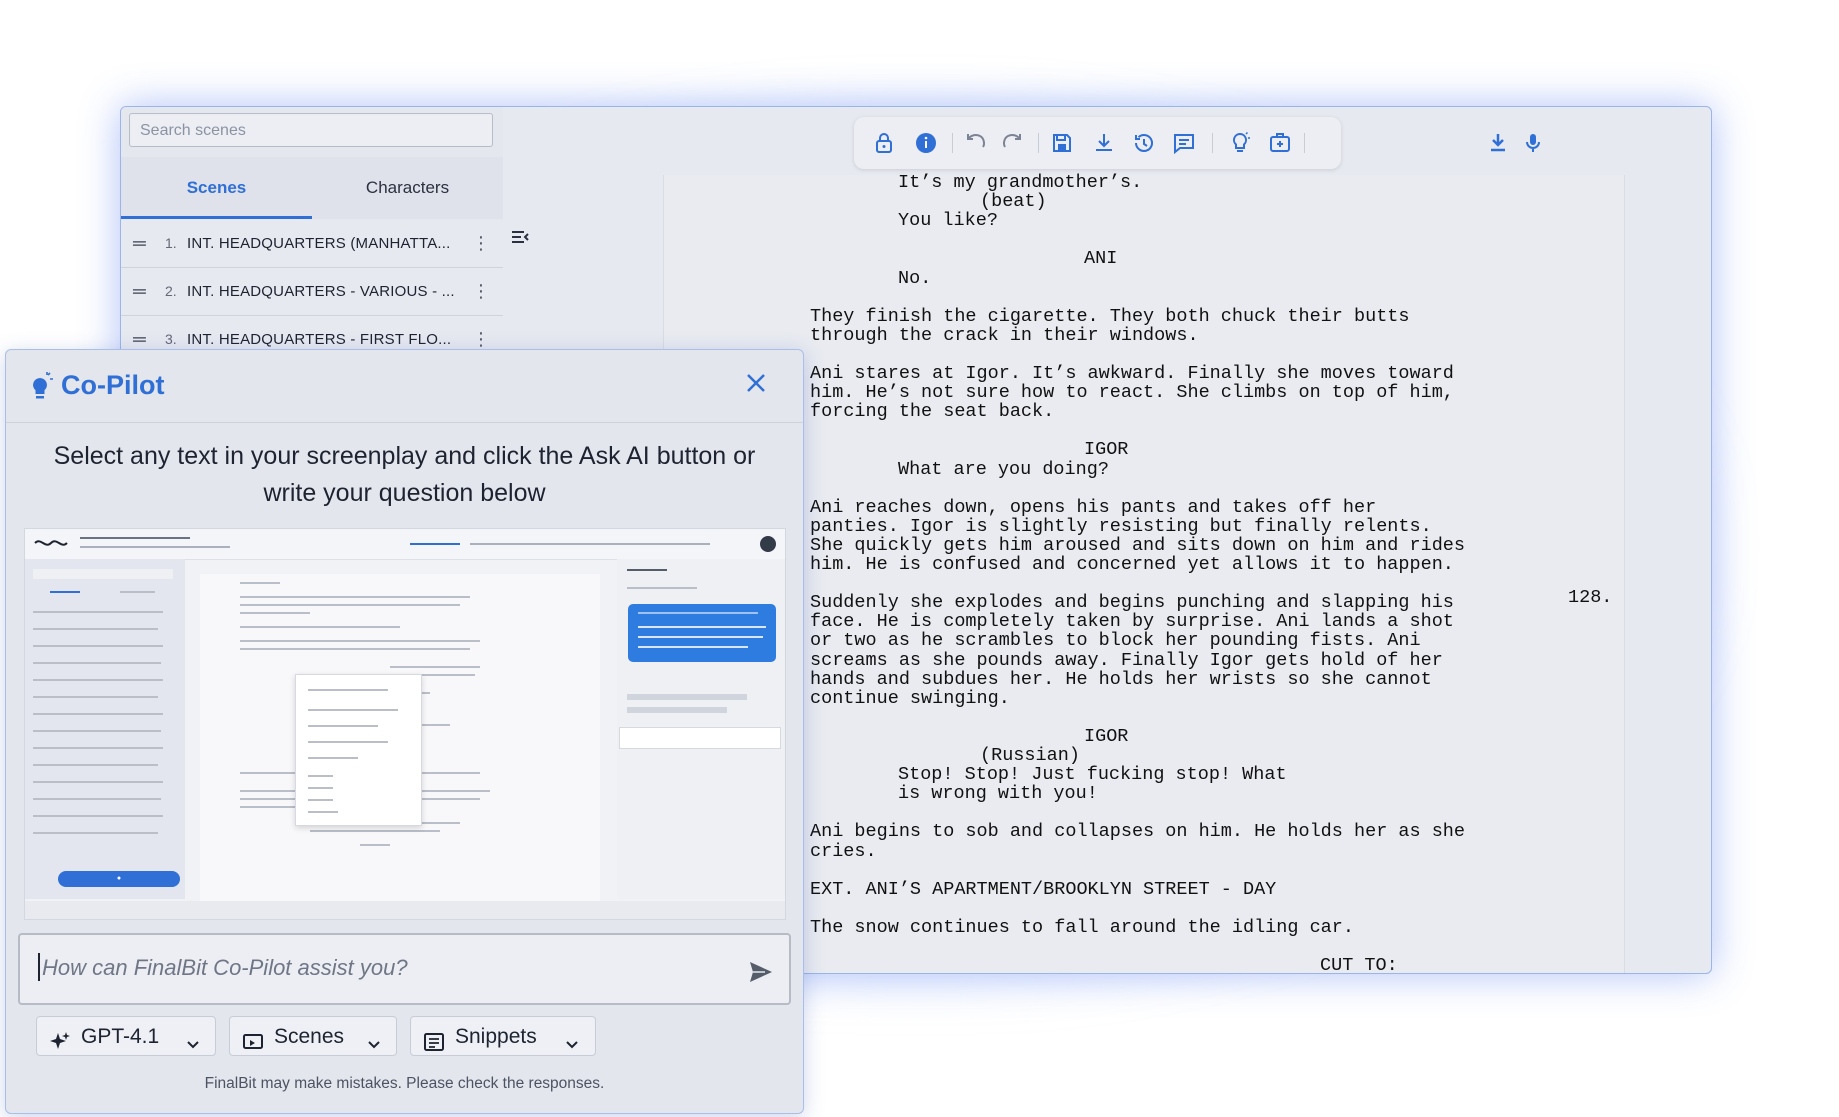  Describe the element at coordinates (434, 1039) in the screenshot. I see `snippets-icon` at that location.